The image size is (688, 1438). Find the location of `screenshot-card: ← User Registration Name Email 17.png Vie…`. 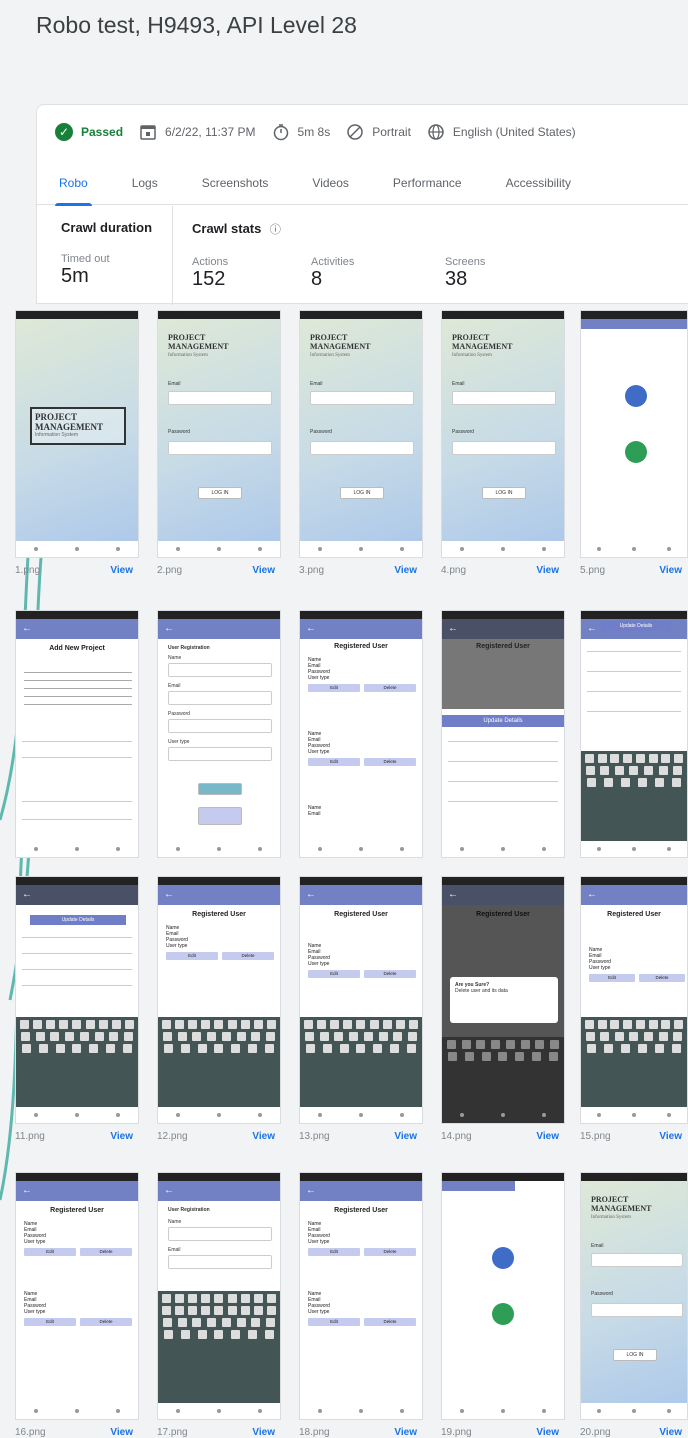

screenshot-card: ← User Registration Name Email 17.png Vie… is located at coordinates (221, 1300).